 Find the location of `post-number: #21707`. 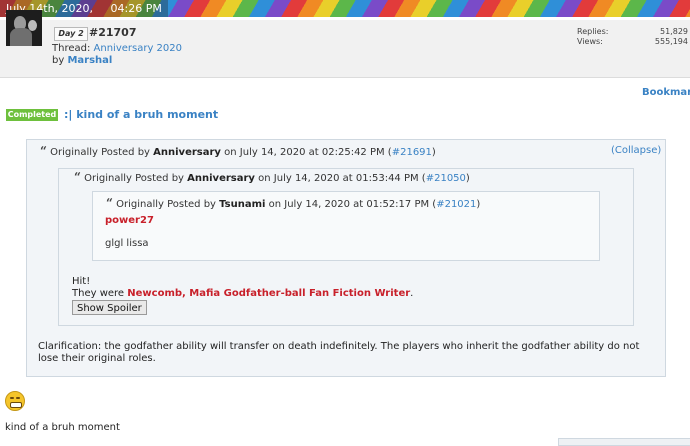

post-number: #21707 is located at coordinates (113, 32).